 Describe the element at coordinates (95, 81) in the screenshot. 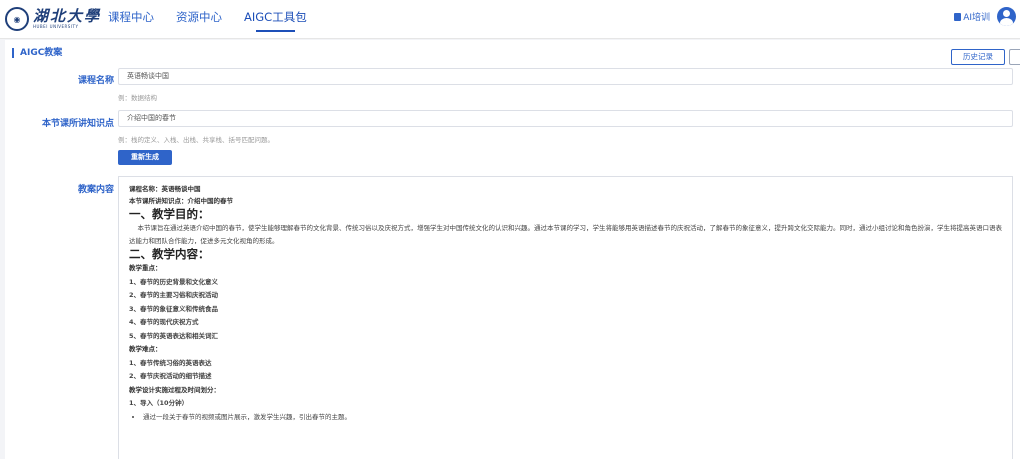

I see `course-name-label: 课程名称` at that location.